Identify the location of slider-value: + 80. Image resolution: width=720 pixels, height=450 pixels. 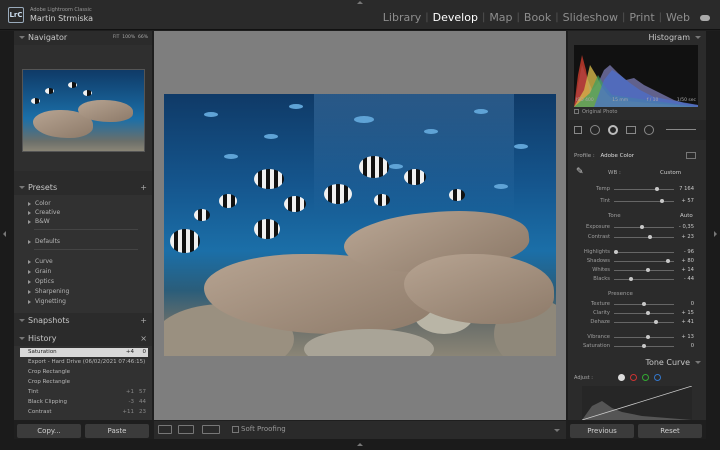
(687, 261).